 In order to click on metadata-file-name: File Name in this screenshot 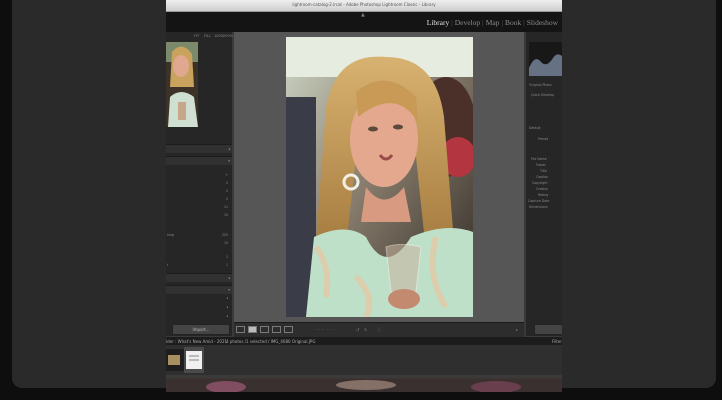, I will do `click(539, 159)`.